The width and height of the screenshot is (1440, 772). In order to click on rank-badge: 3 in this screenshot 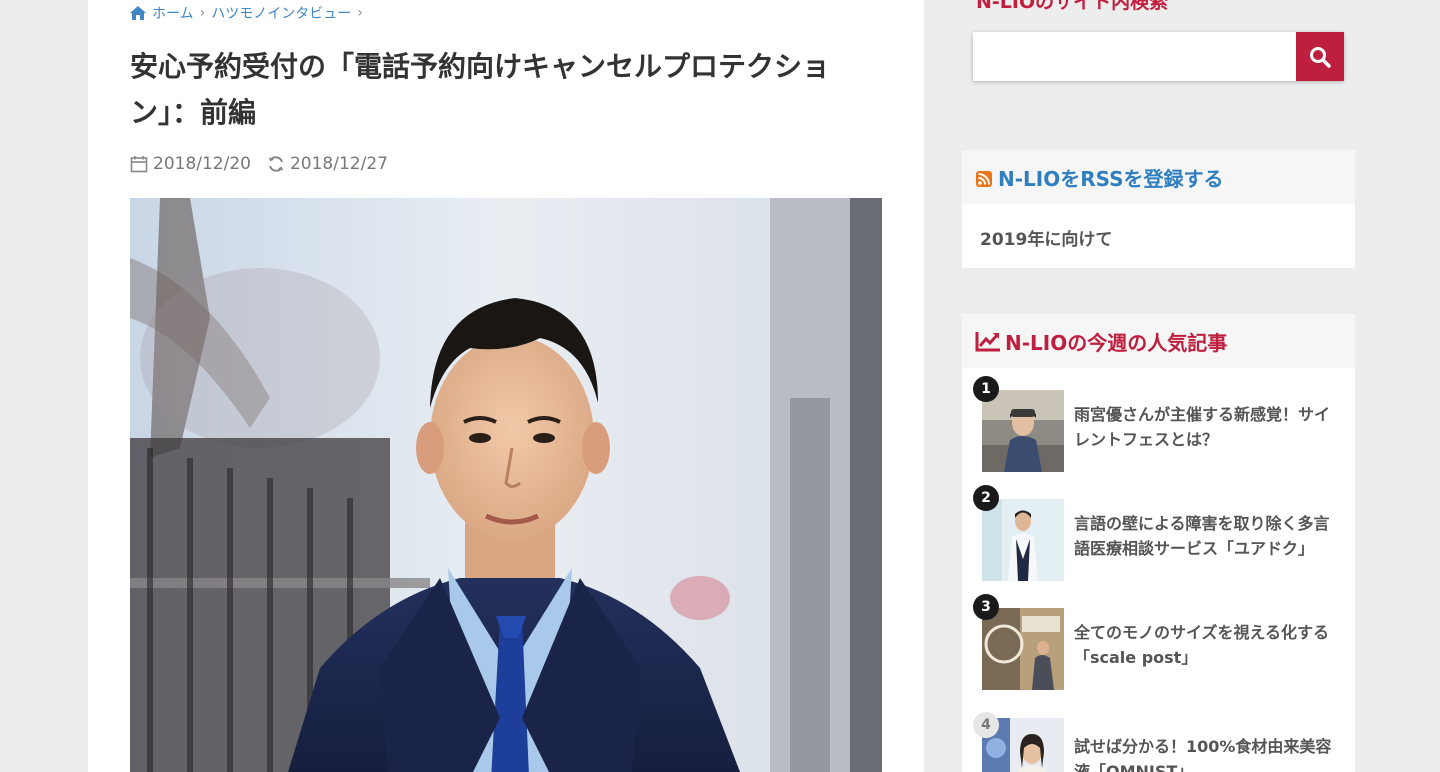, I will do `click(986, 607)`.